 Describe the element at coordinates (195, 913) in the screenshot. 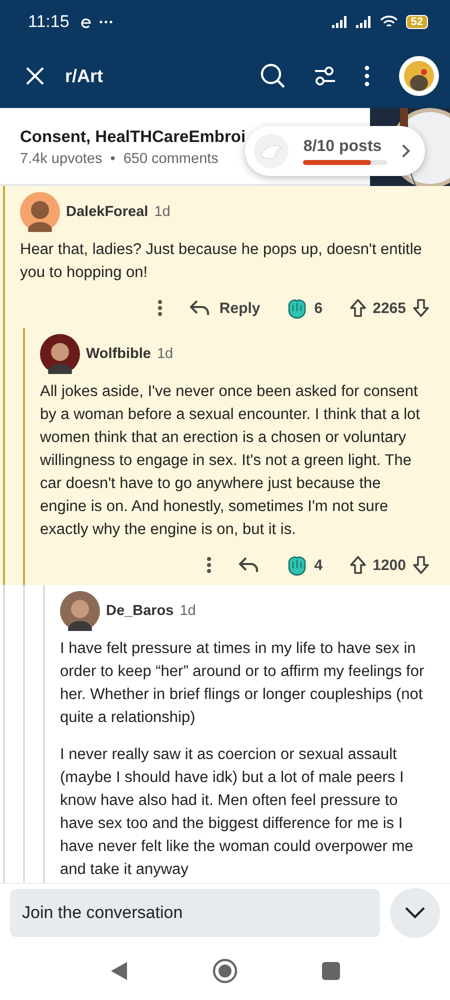

I see `comment-input-field: Join the conversation` at that location.